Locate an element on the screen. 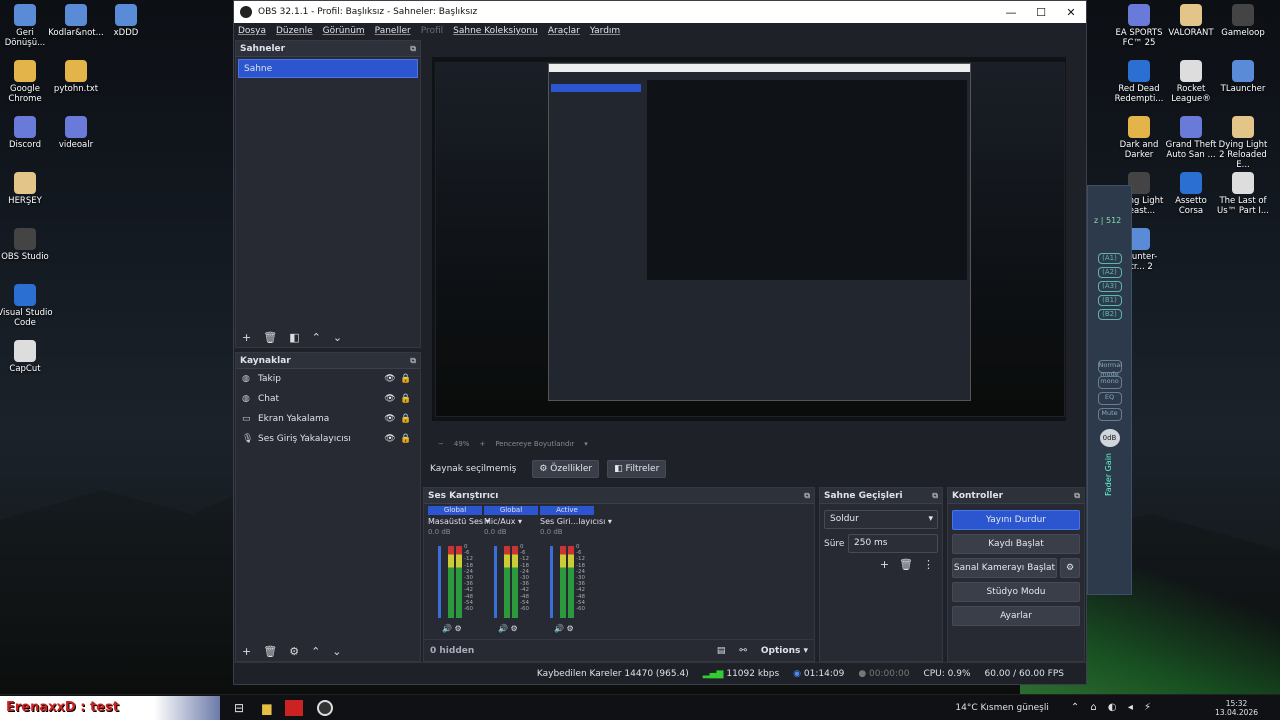  menu-duzenle: Düzenle is located at coordinates (294, 31).